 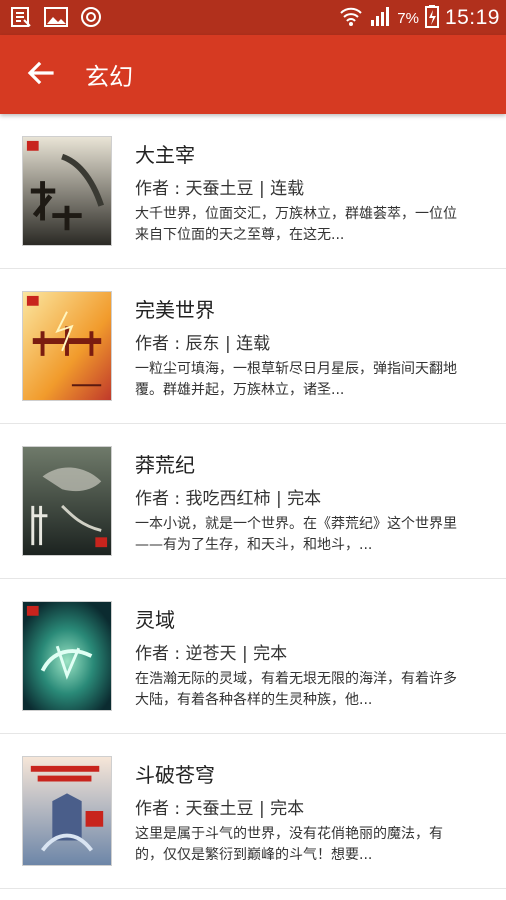 What do you see at coordinates (253, 74) in the screenshot?
I see `app-bar: 玄幻` at bounding box center [253, 74].